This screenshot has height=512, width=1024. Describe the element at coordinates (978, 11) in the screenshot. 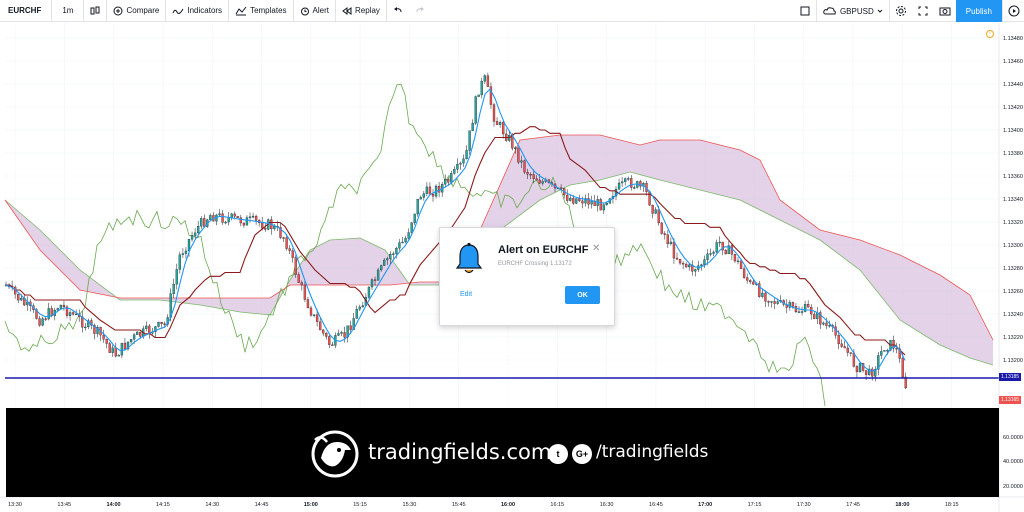

I see `publish-button: Publish` at that location.